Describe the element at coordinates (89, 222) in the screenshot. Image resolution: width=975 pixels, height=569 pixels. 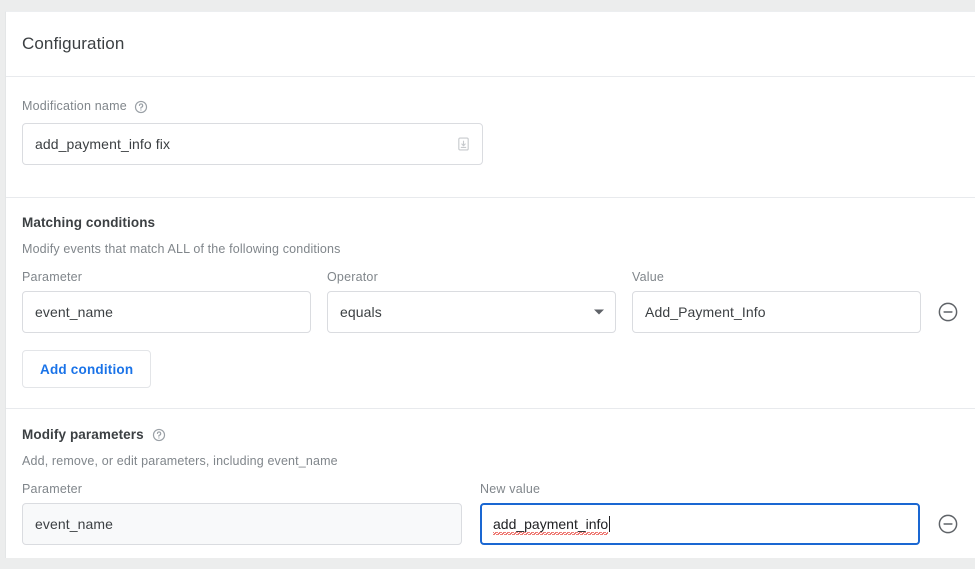
I see `matching-conditions-title-text: Matching conditions` at that location.